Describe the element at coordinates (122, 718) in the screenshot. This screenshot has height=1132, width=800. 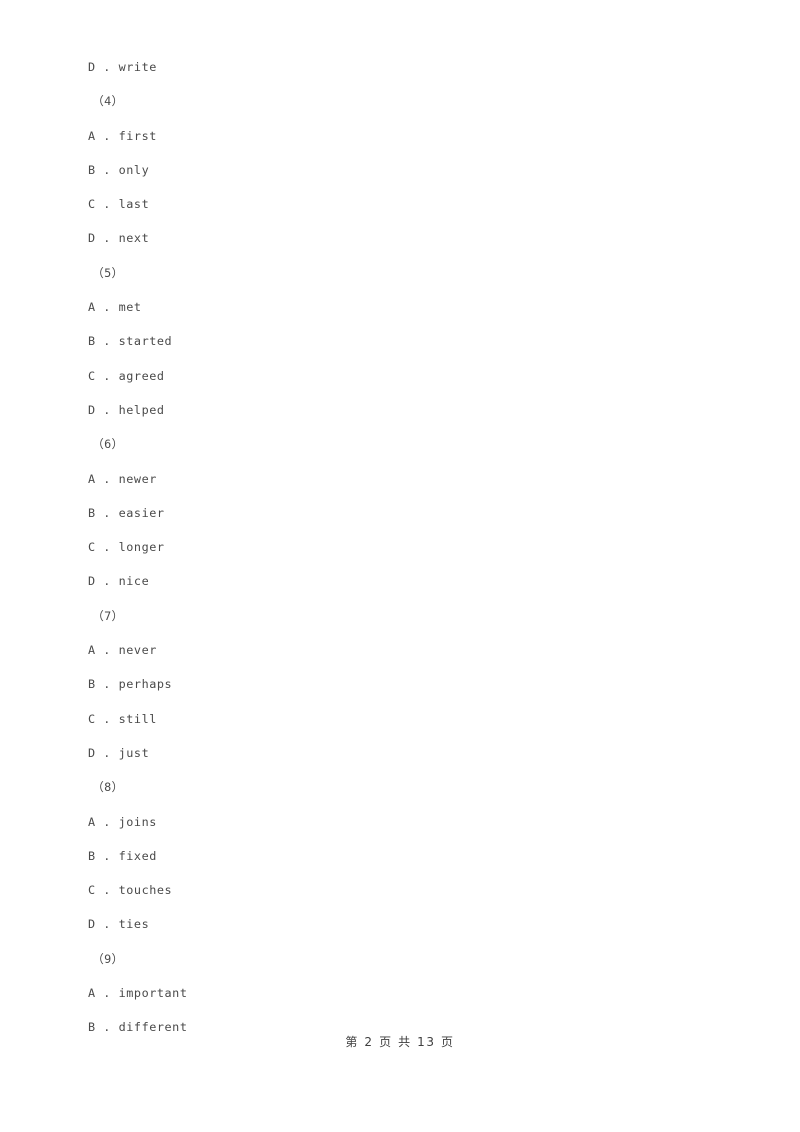
I see `answer-option: C . still` at that location.